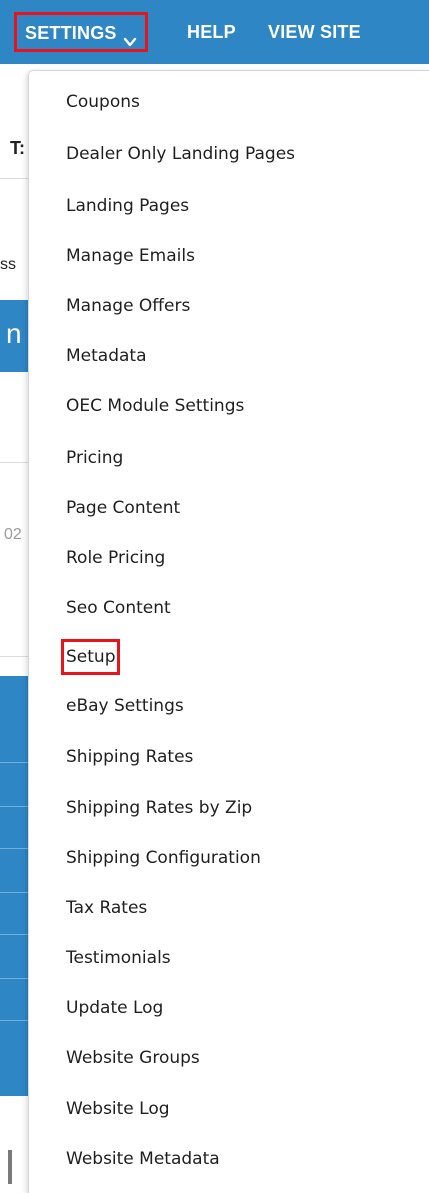 The height and width of the screenshot is (1193, 429). I want to click on menu-item-shipping-configuration: Shipping Configuration, so click(163, 858).